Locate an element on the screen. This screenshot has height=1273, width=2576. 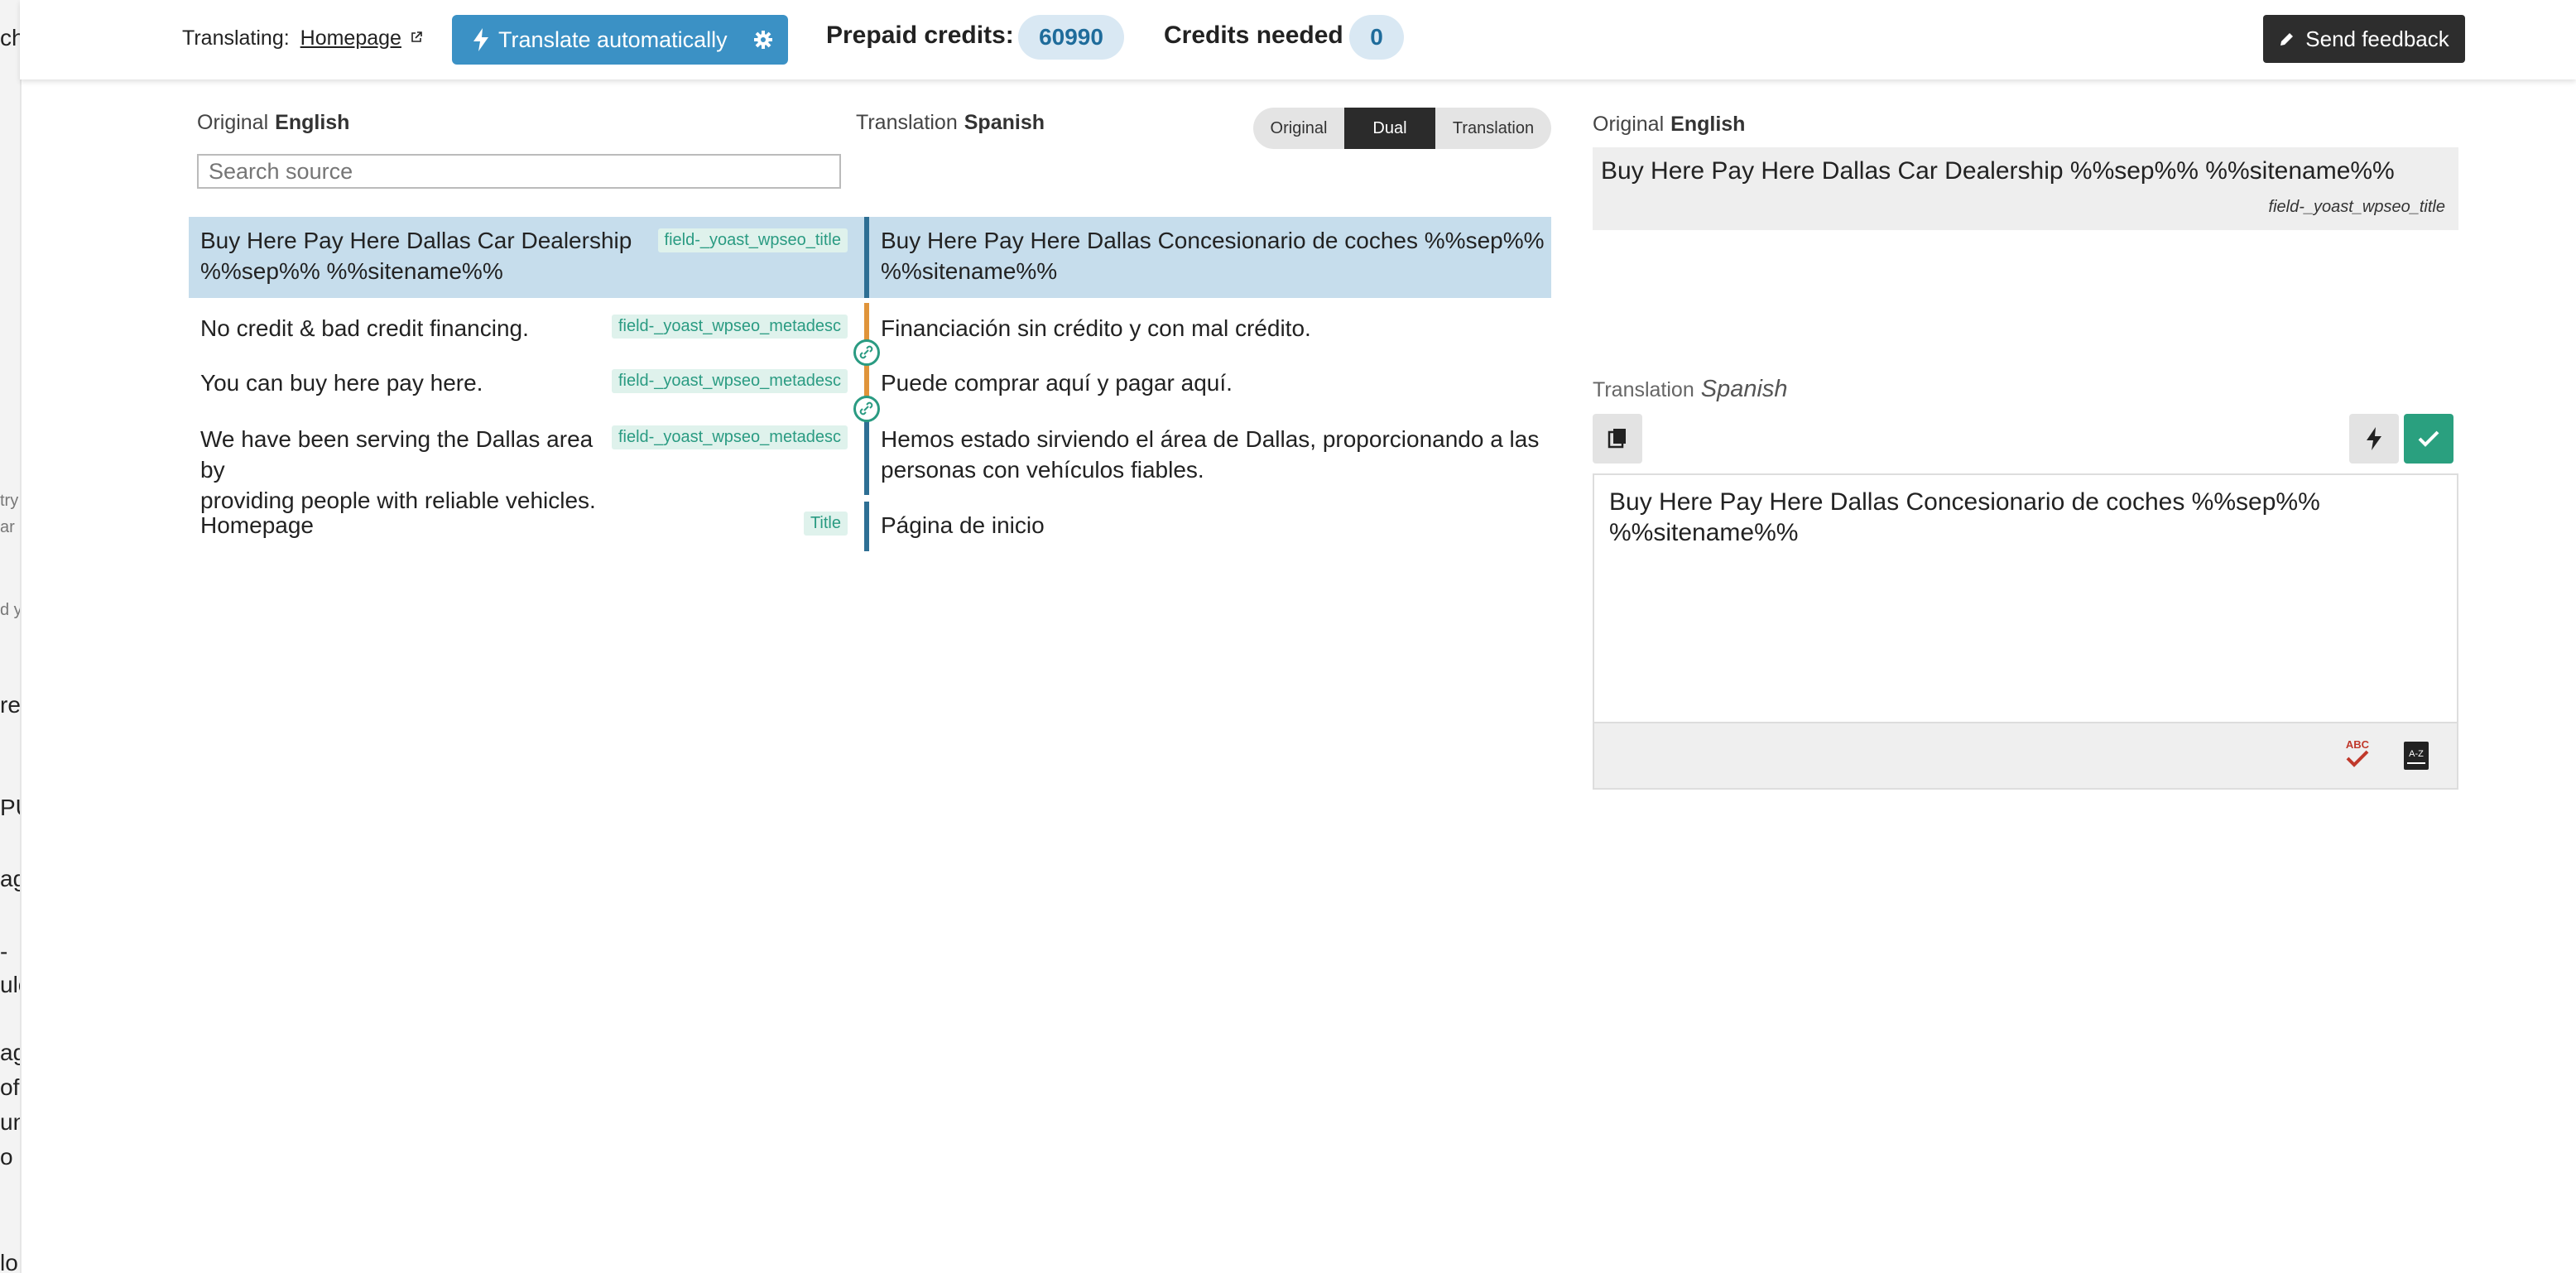
source-text: You can buy here pay here. is located at coordinates (341, 383).